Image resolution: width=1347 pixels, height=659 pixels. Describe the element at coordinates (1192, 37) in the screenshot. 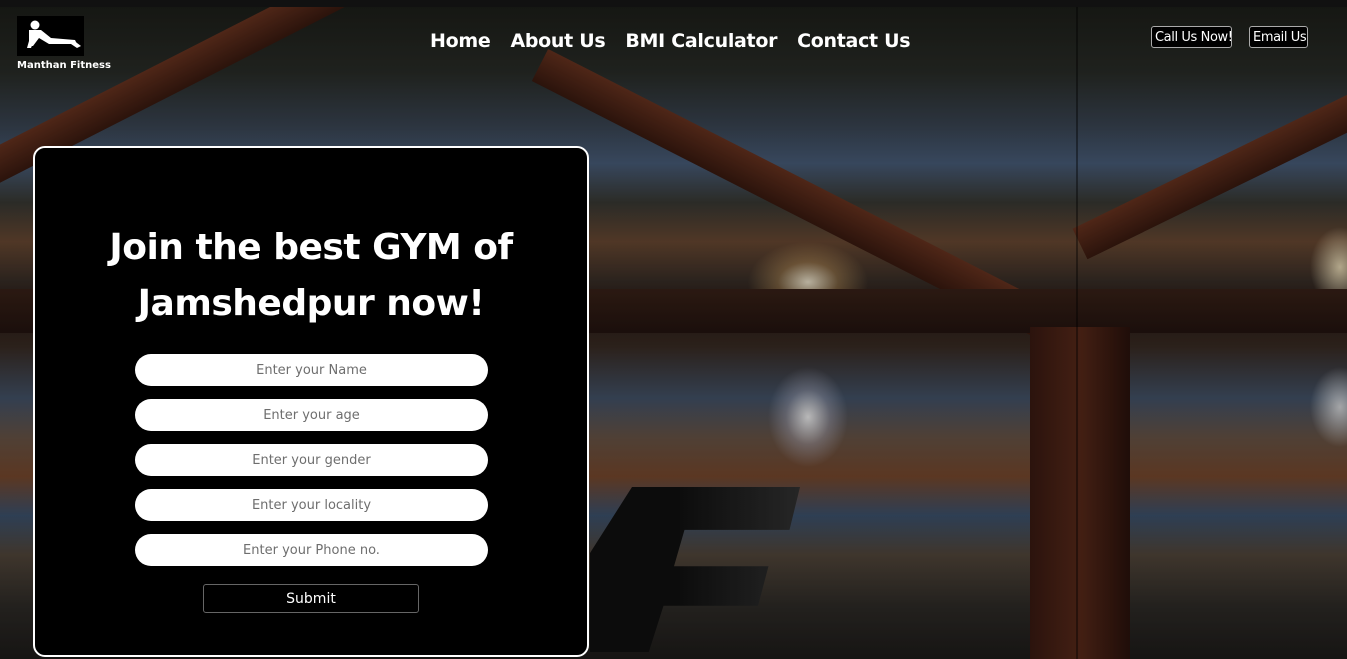

I see `call-us-button: Call Us Now!` at that location.